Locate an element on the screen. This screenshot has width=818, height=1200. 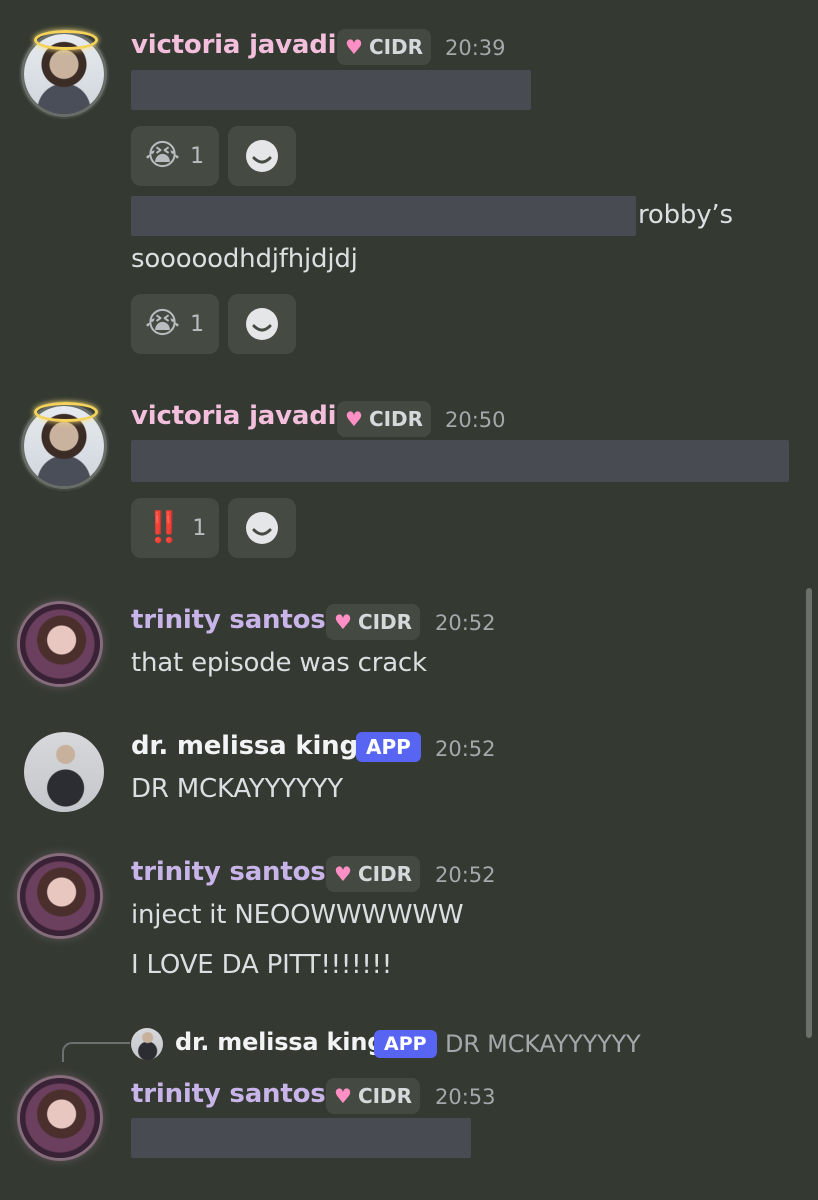
message-timestamp: 20:50 is located at coordinates (475, 420).